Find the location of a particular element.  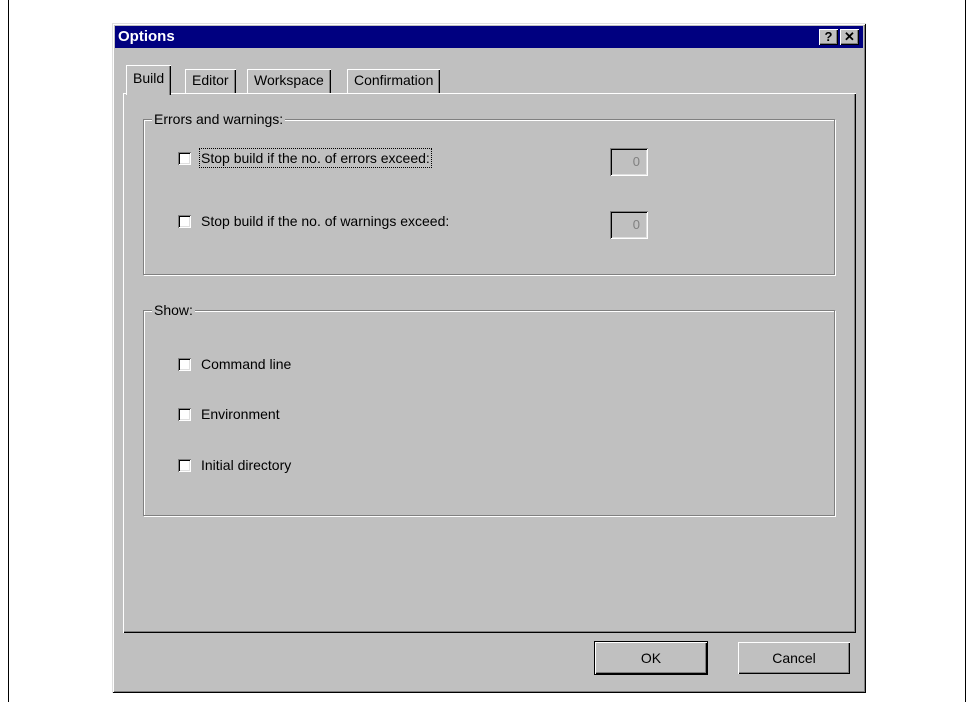

stop-warnings-checkbox is located at coordinates (184, 221).